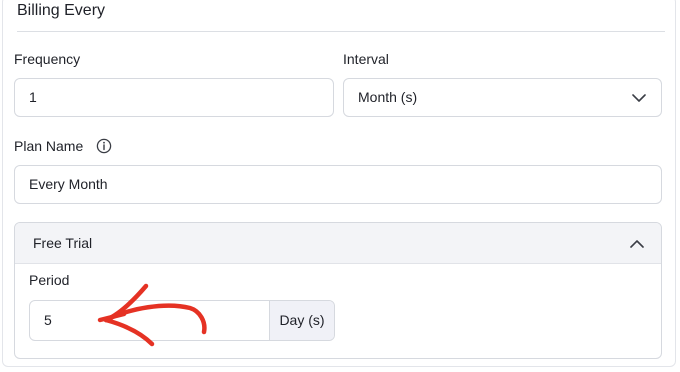 This screenshot has height=372, width=680. I want to click on interval-select: Month (s), so click(502, 97).